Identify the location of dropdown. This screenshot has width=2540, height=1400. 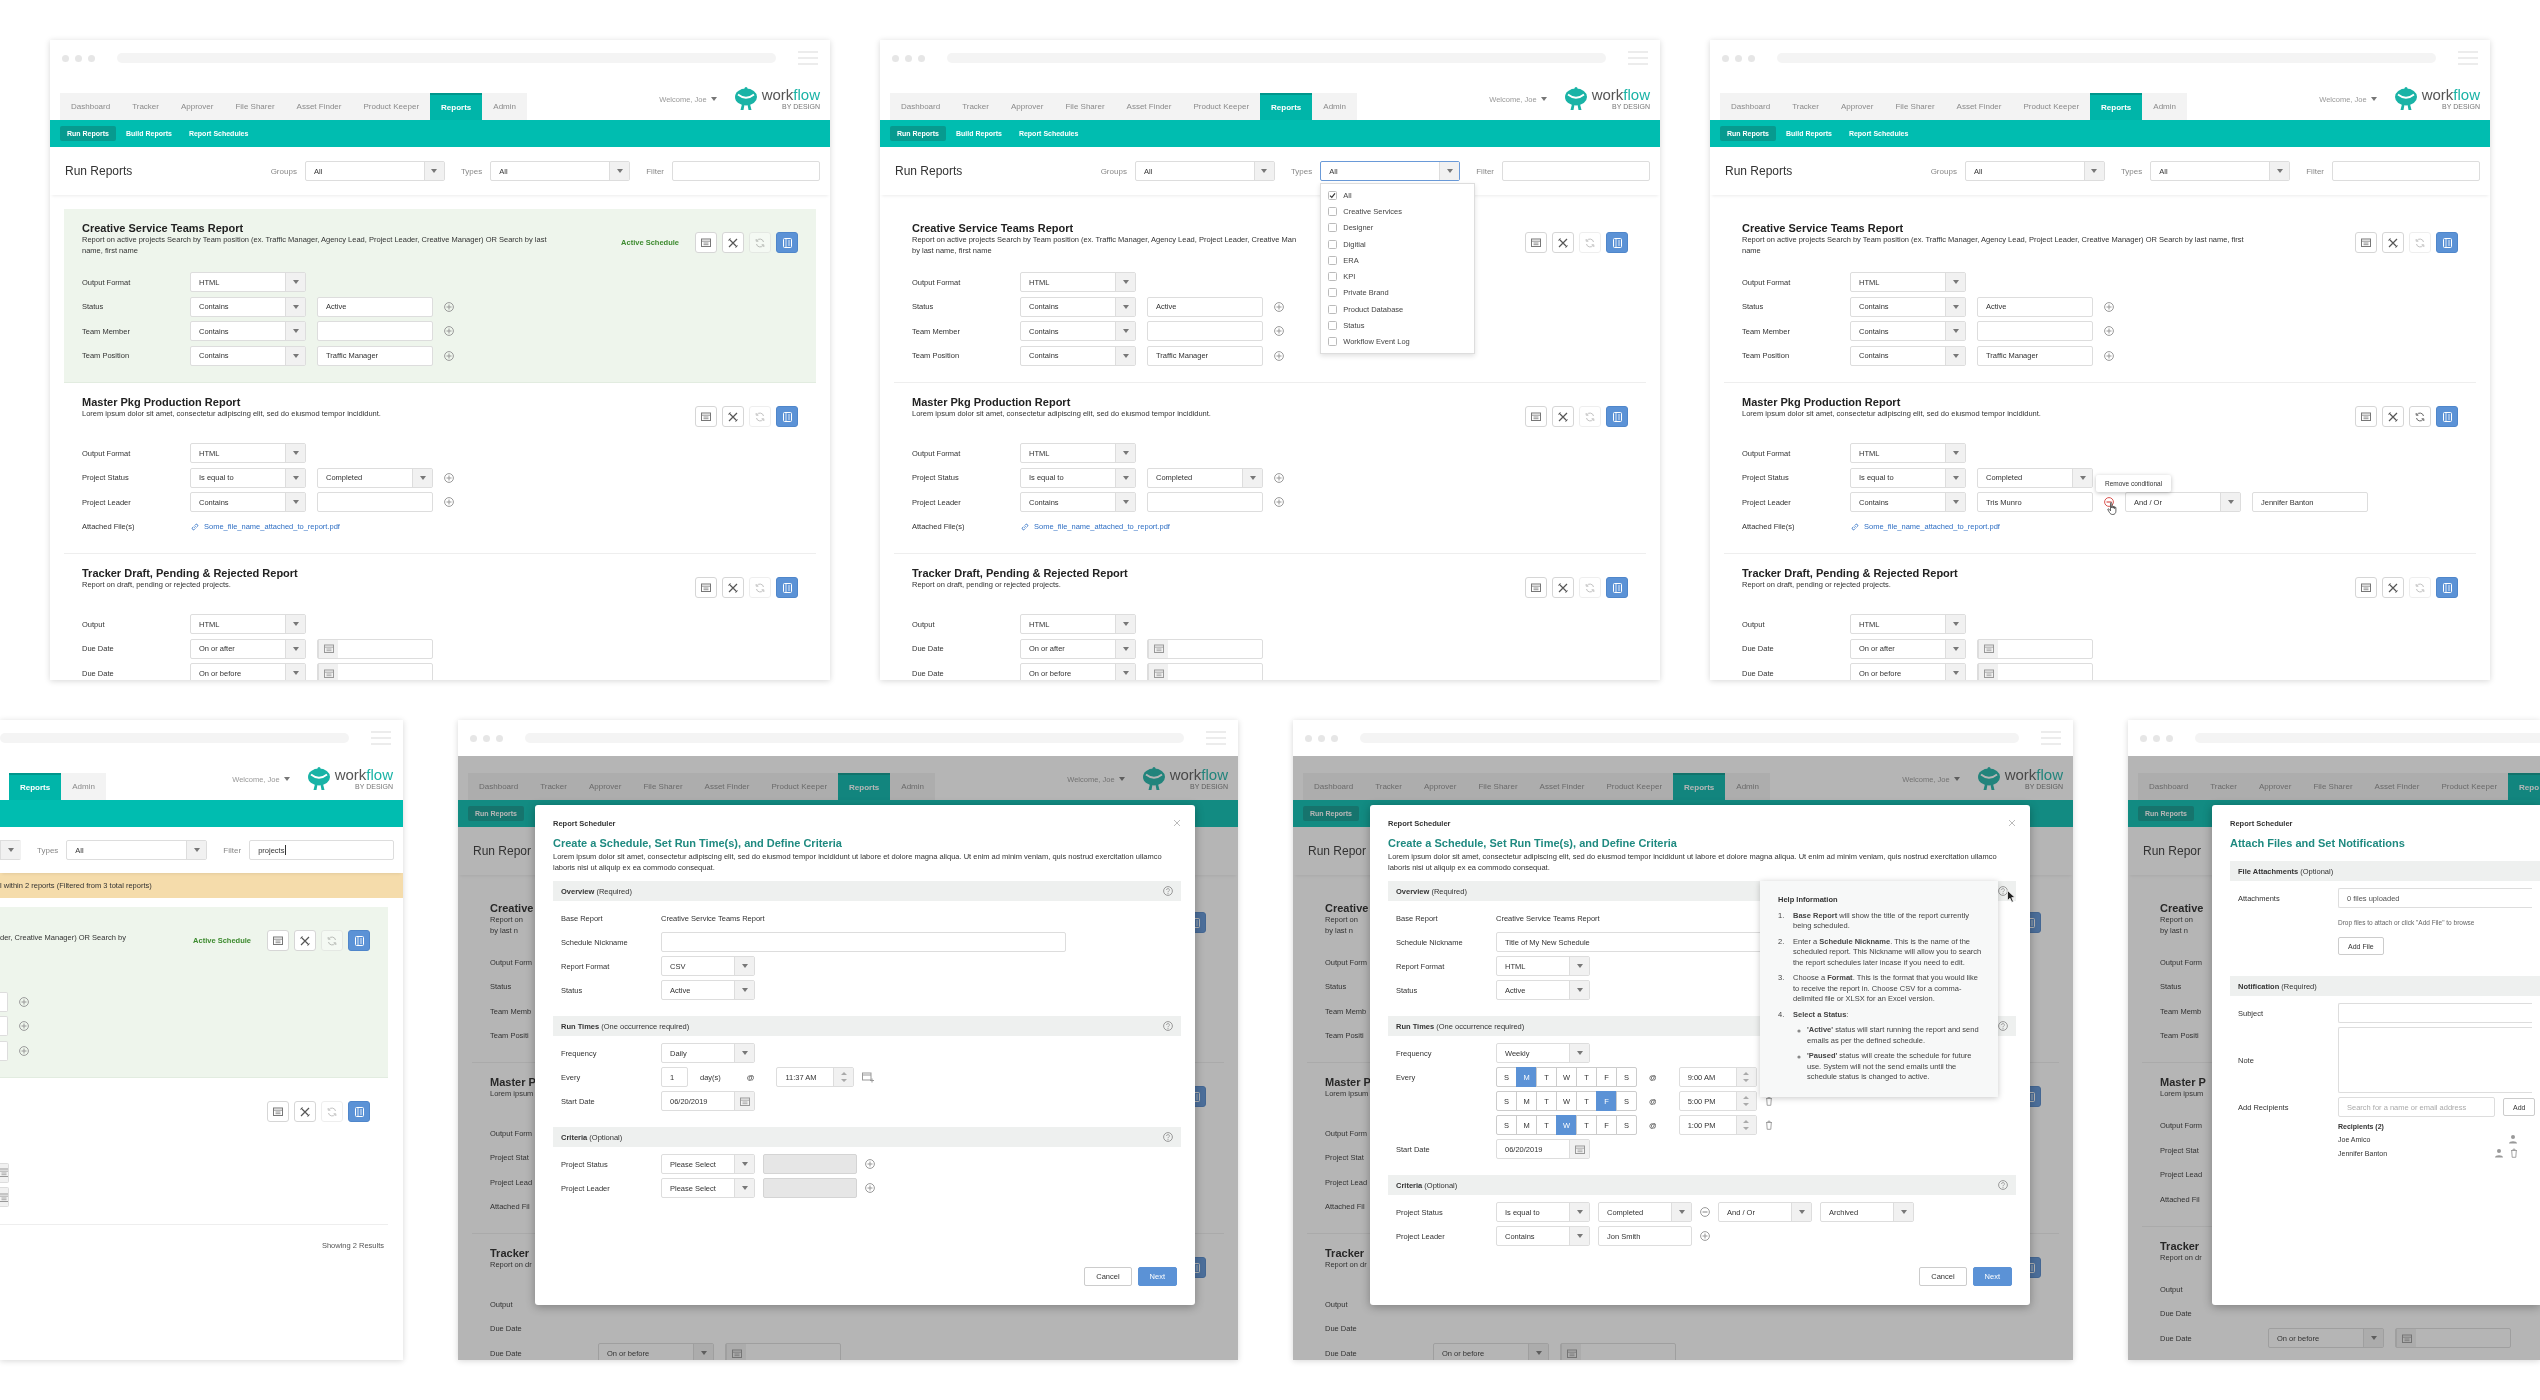
(10, 850).